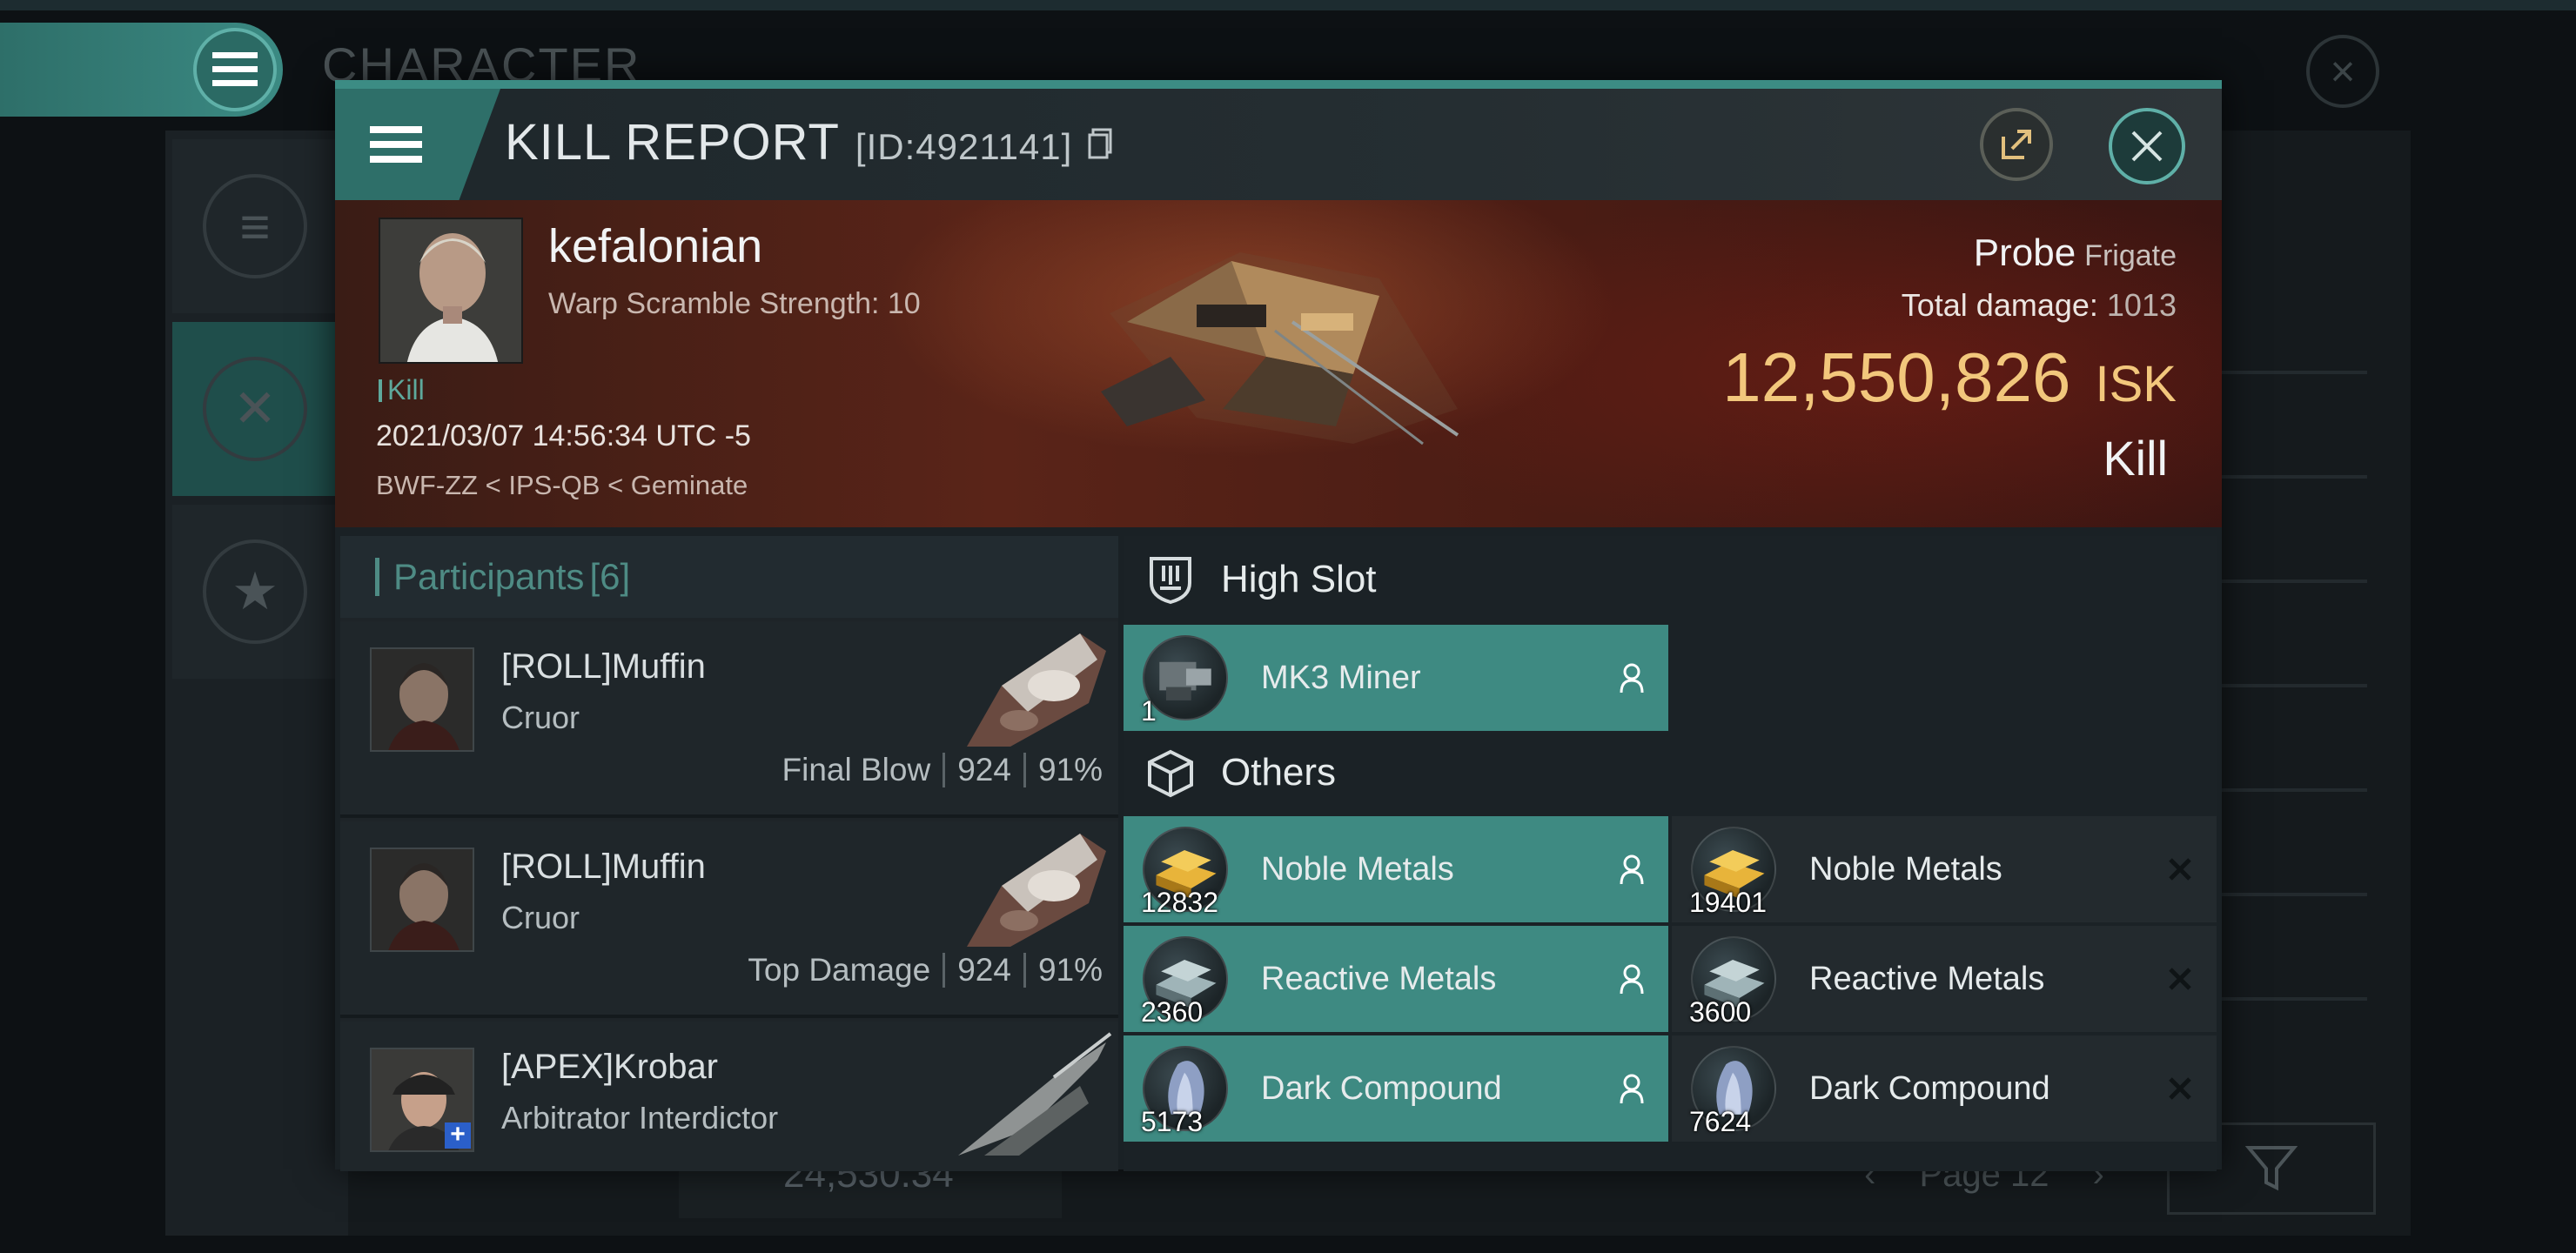 The height and width of the screenshot is (1253, 2576). What do you see at coordinates (2024, 252) in the screenshot?
I see `ship-name: Probe` at bounding box center [2024, 252].